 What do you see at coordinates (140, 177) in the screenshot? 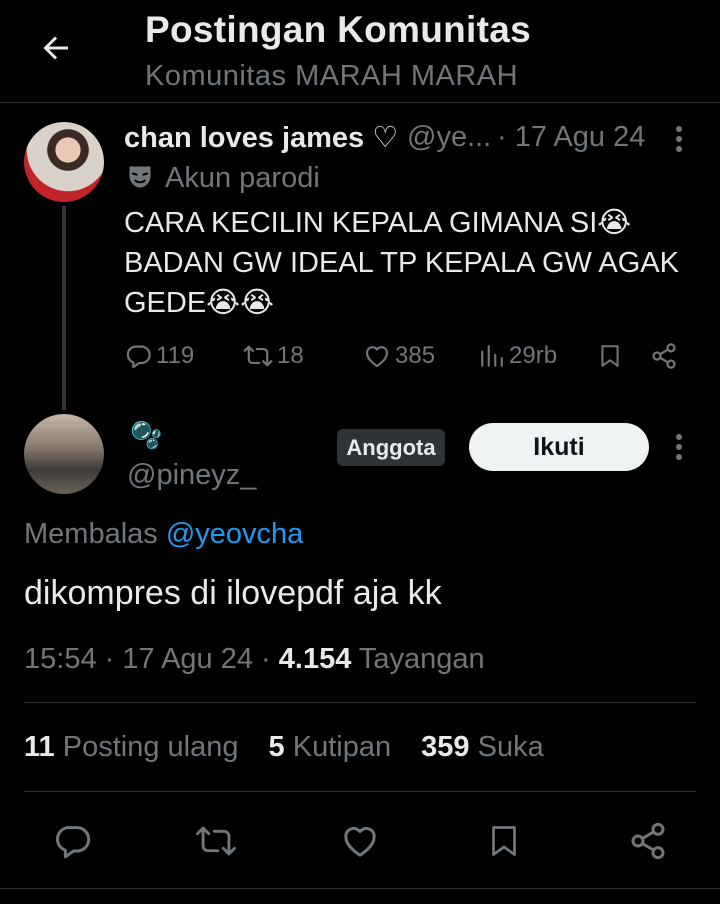
I see `parody-mask-icon` at bounding box center [140, 177].